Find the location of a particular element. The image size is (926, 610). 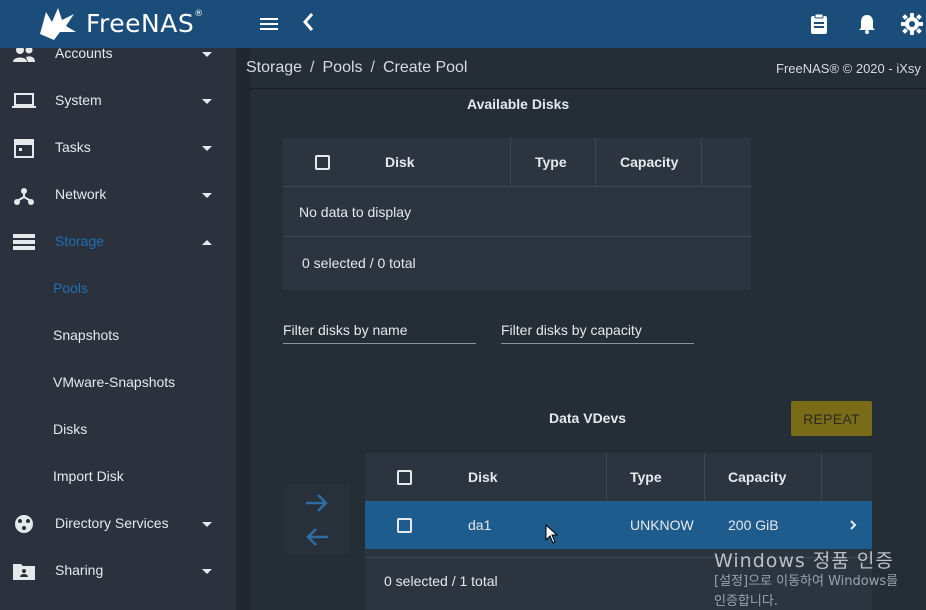

sidebar-item-label: System is located at coordinates (78, 100).